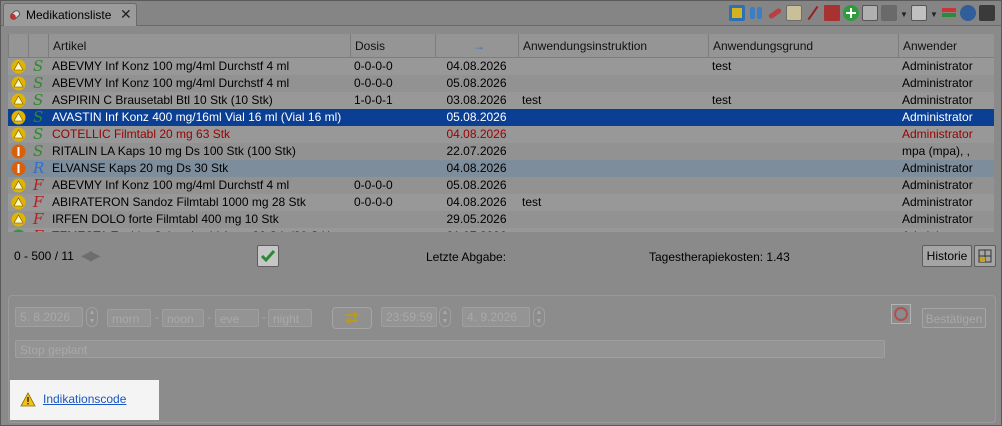  What do you see at coordinates (70, 14) in the screenshot?
I see `tab-medikationsliste: Medikationsliste ✕` at bounding box center [70, 14].